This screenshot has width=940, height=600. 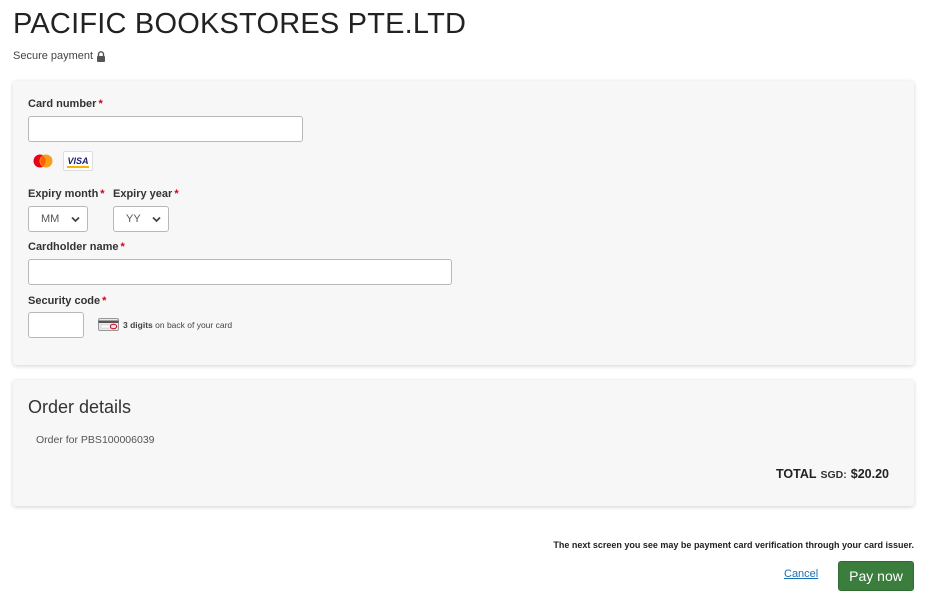 I want to click on expiry-year-select: YY, so click(x=141, y=219).